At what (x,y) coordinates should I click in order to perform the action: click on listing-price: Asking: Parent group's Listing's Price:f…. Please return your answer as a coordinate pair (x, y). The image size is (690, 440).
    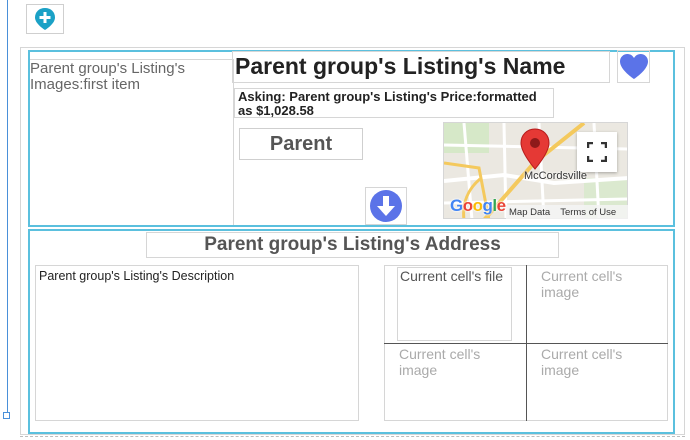
    Looking at the image, I should click on (394, 103).